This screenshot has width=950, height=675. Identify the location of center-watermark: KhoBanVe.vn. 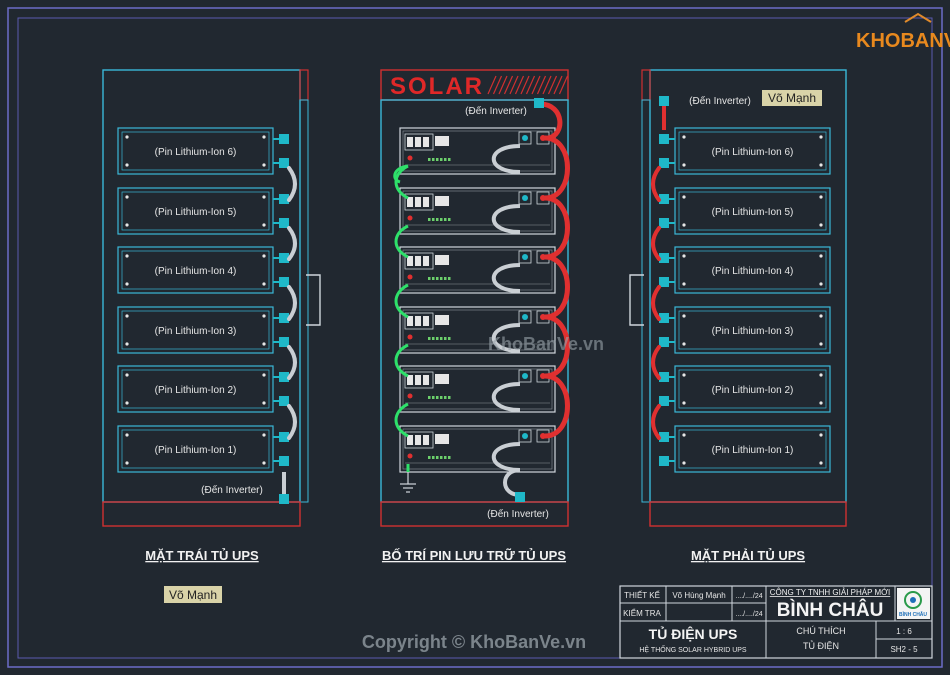
(546, 344).